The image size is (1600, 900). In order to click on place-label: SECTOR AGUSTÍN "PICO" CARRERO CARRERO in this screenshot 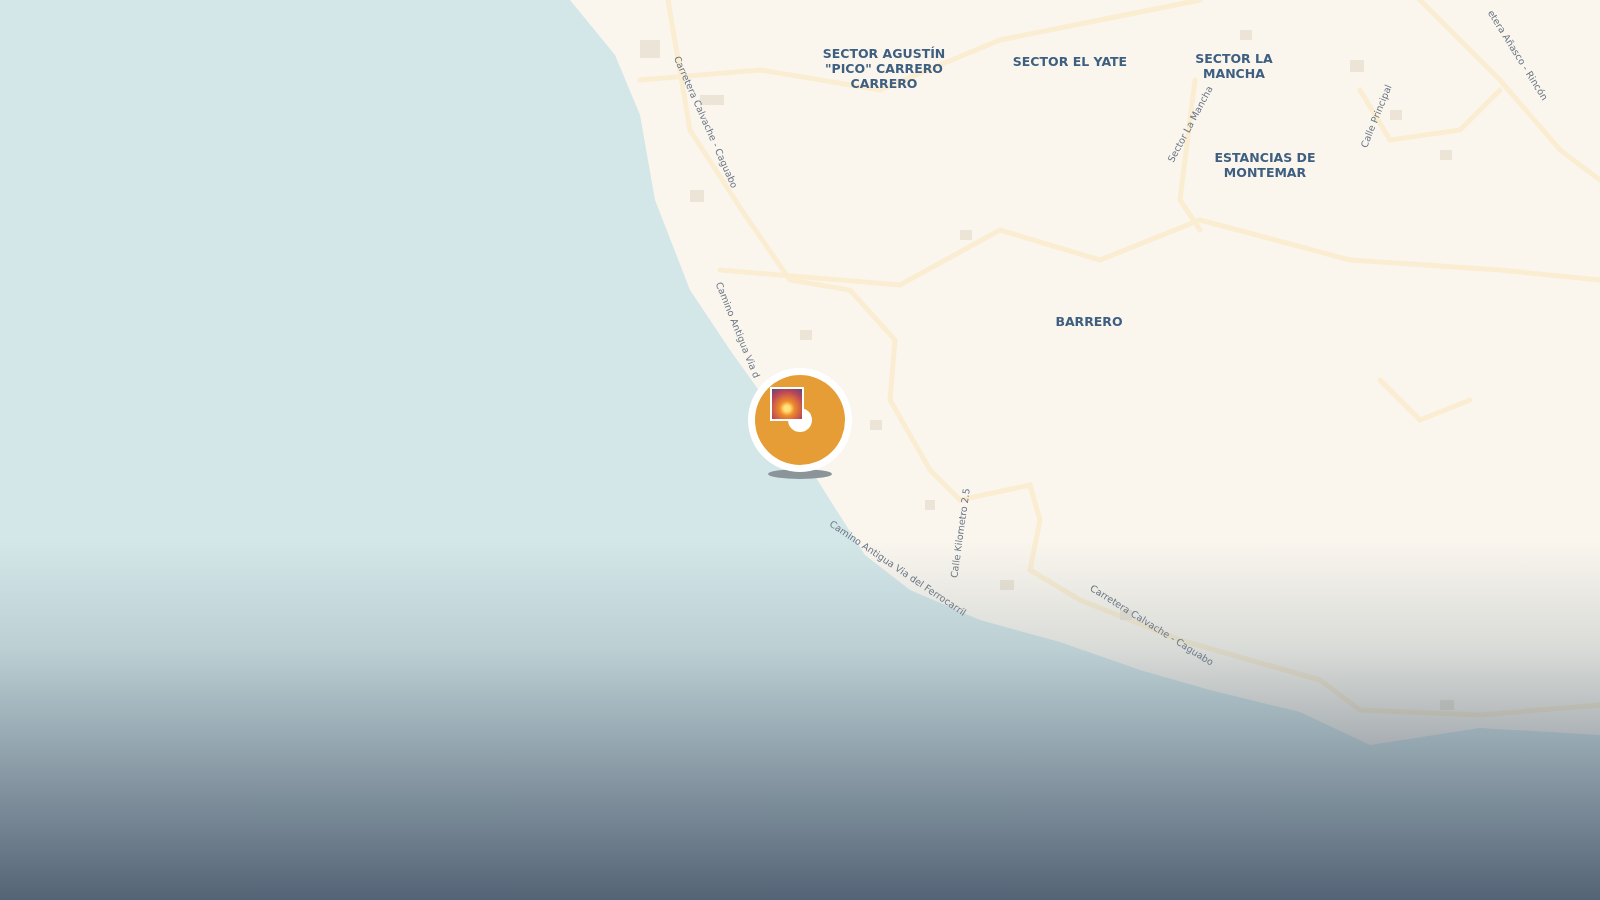, I will do `click(884, 68)`.